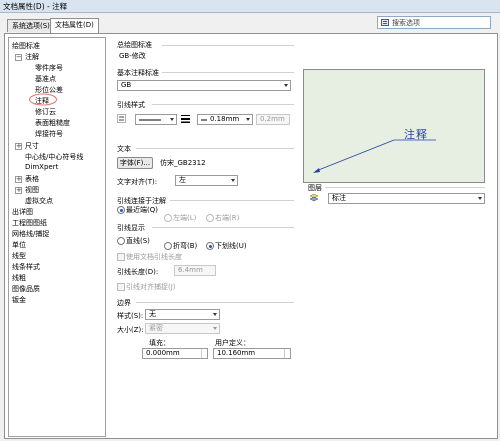 The height and width of the screenshot is (441, 500). Describe the element at coordinates (151, 287) in the screenshot. I see `align-snap-label: 引线对齐捕捉(J)` at that location.